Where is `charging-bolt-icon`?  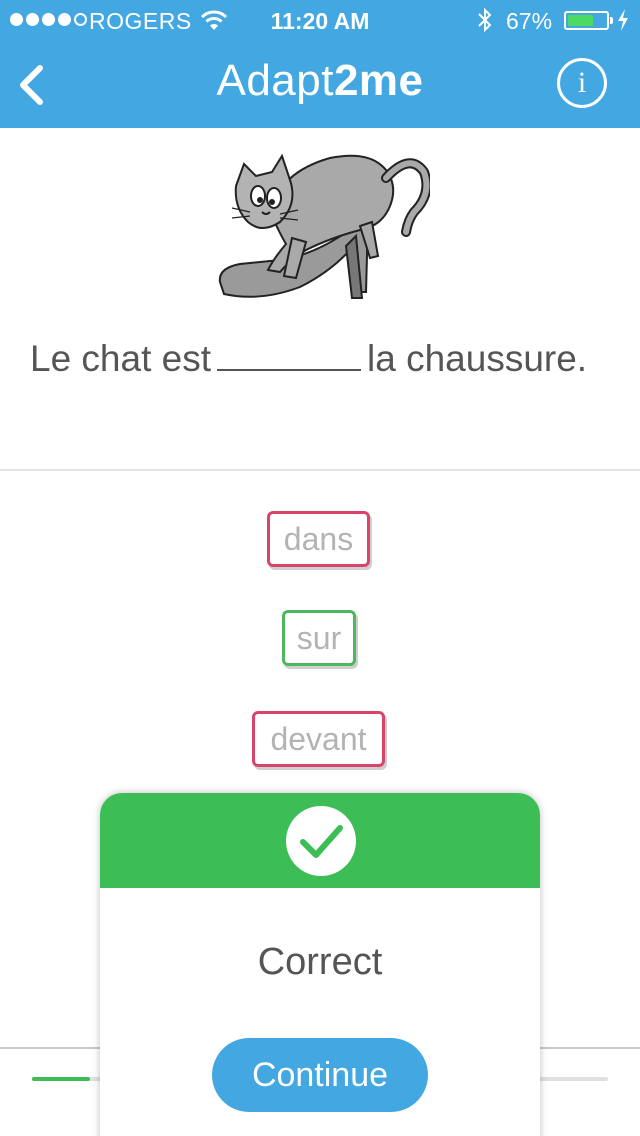 charging-bolt-icon is located at coordinates (623, 20).